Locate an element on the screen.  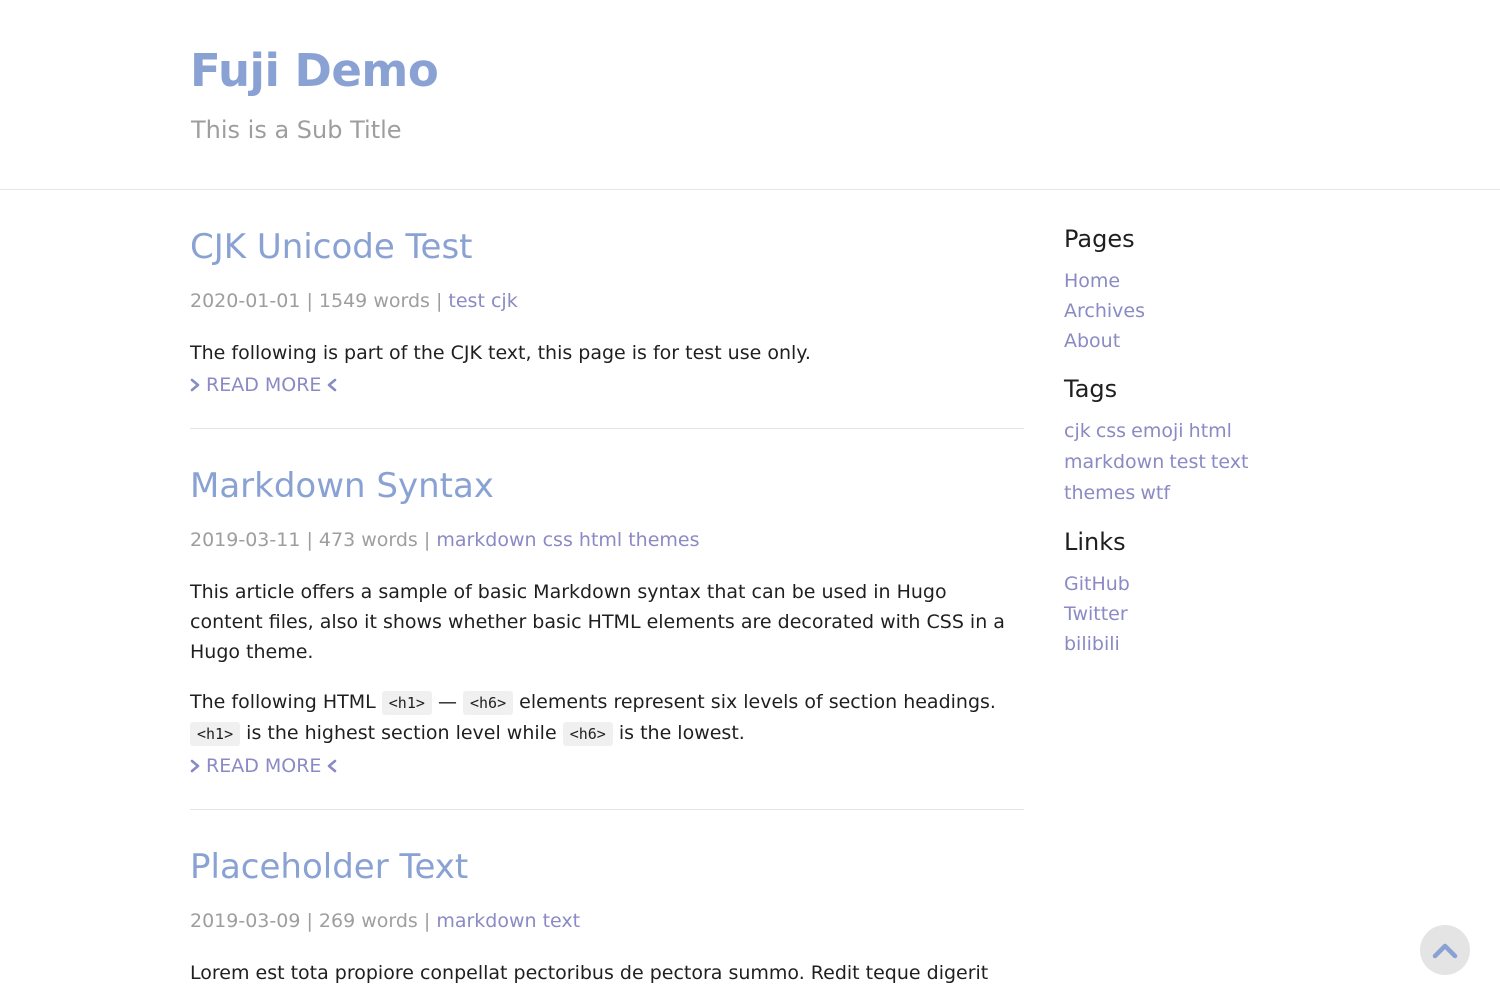
post-meta: 2020-01-01 | 1549 words | test cjk is located at coordinates (607, 301).